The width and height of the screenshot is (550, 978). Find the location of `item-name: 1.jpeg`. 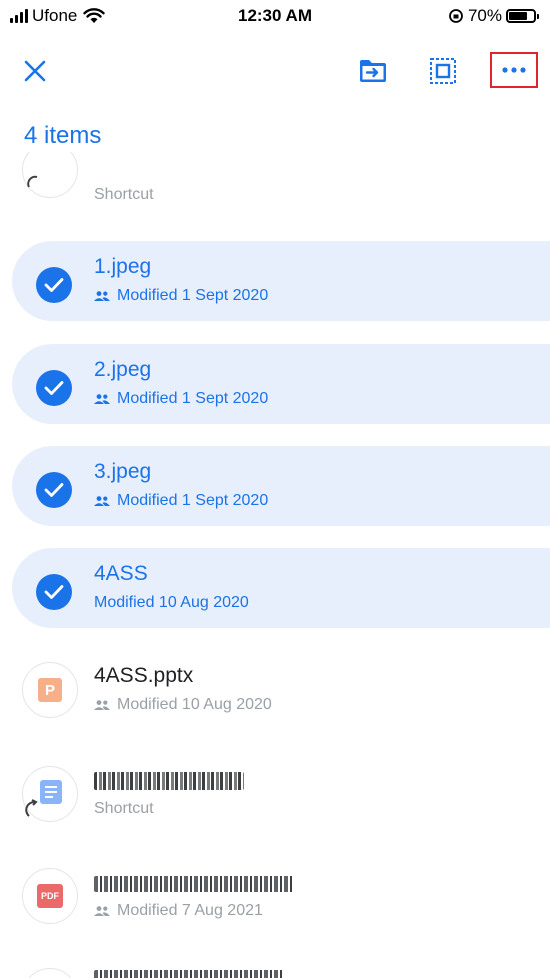

item-name: 1.jpeg is located at coordinates (123, 266).